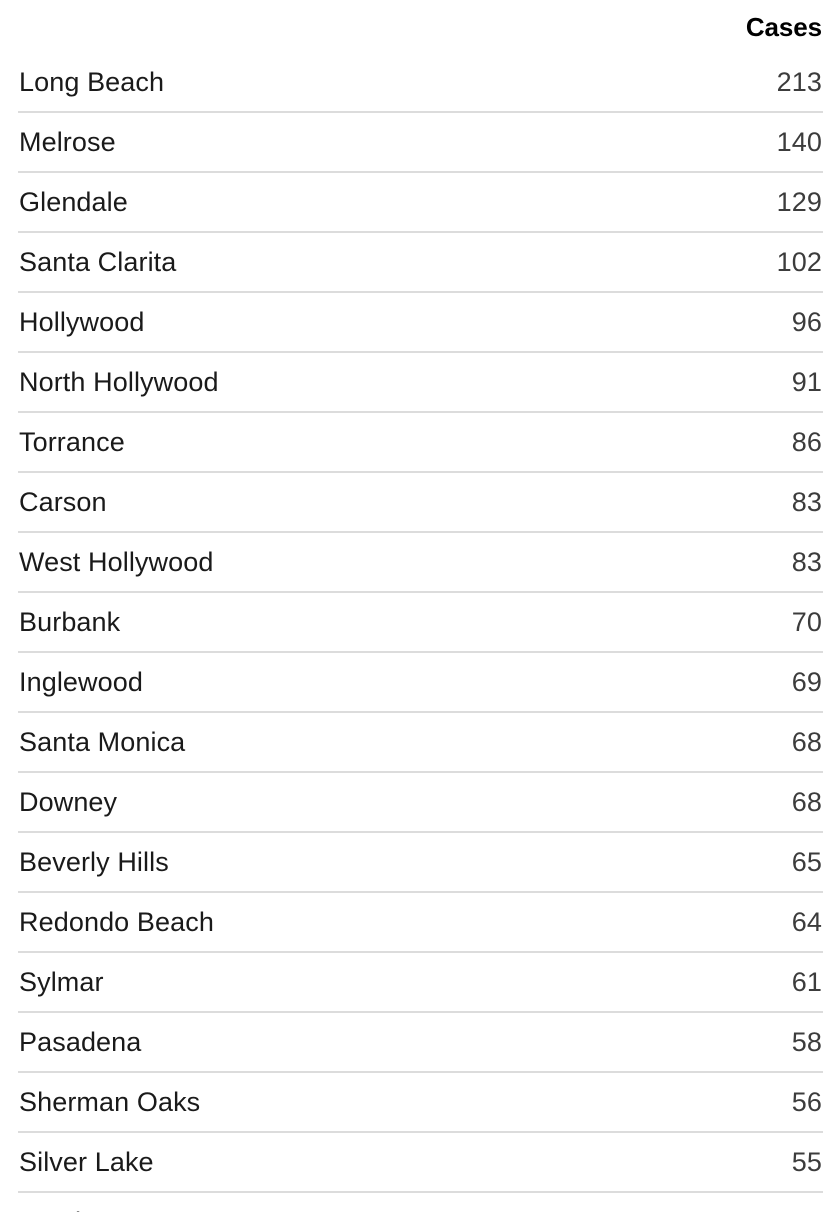 This screenshot has height=1212, width=840. I want to click on row-value-cases: 64, so click(700, 922).